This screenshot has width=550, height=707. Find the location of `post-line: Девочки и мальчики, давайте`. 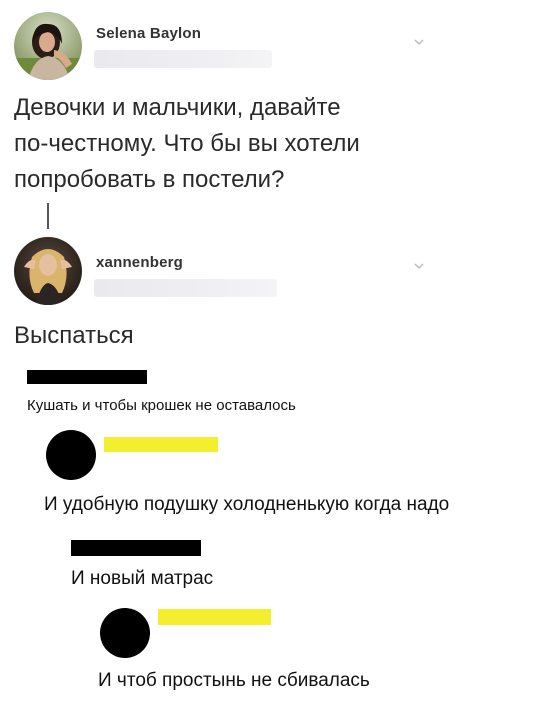

post-line: Девочки и мальчики, давайте is located at coordinates (177, 107).